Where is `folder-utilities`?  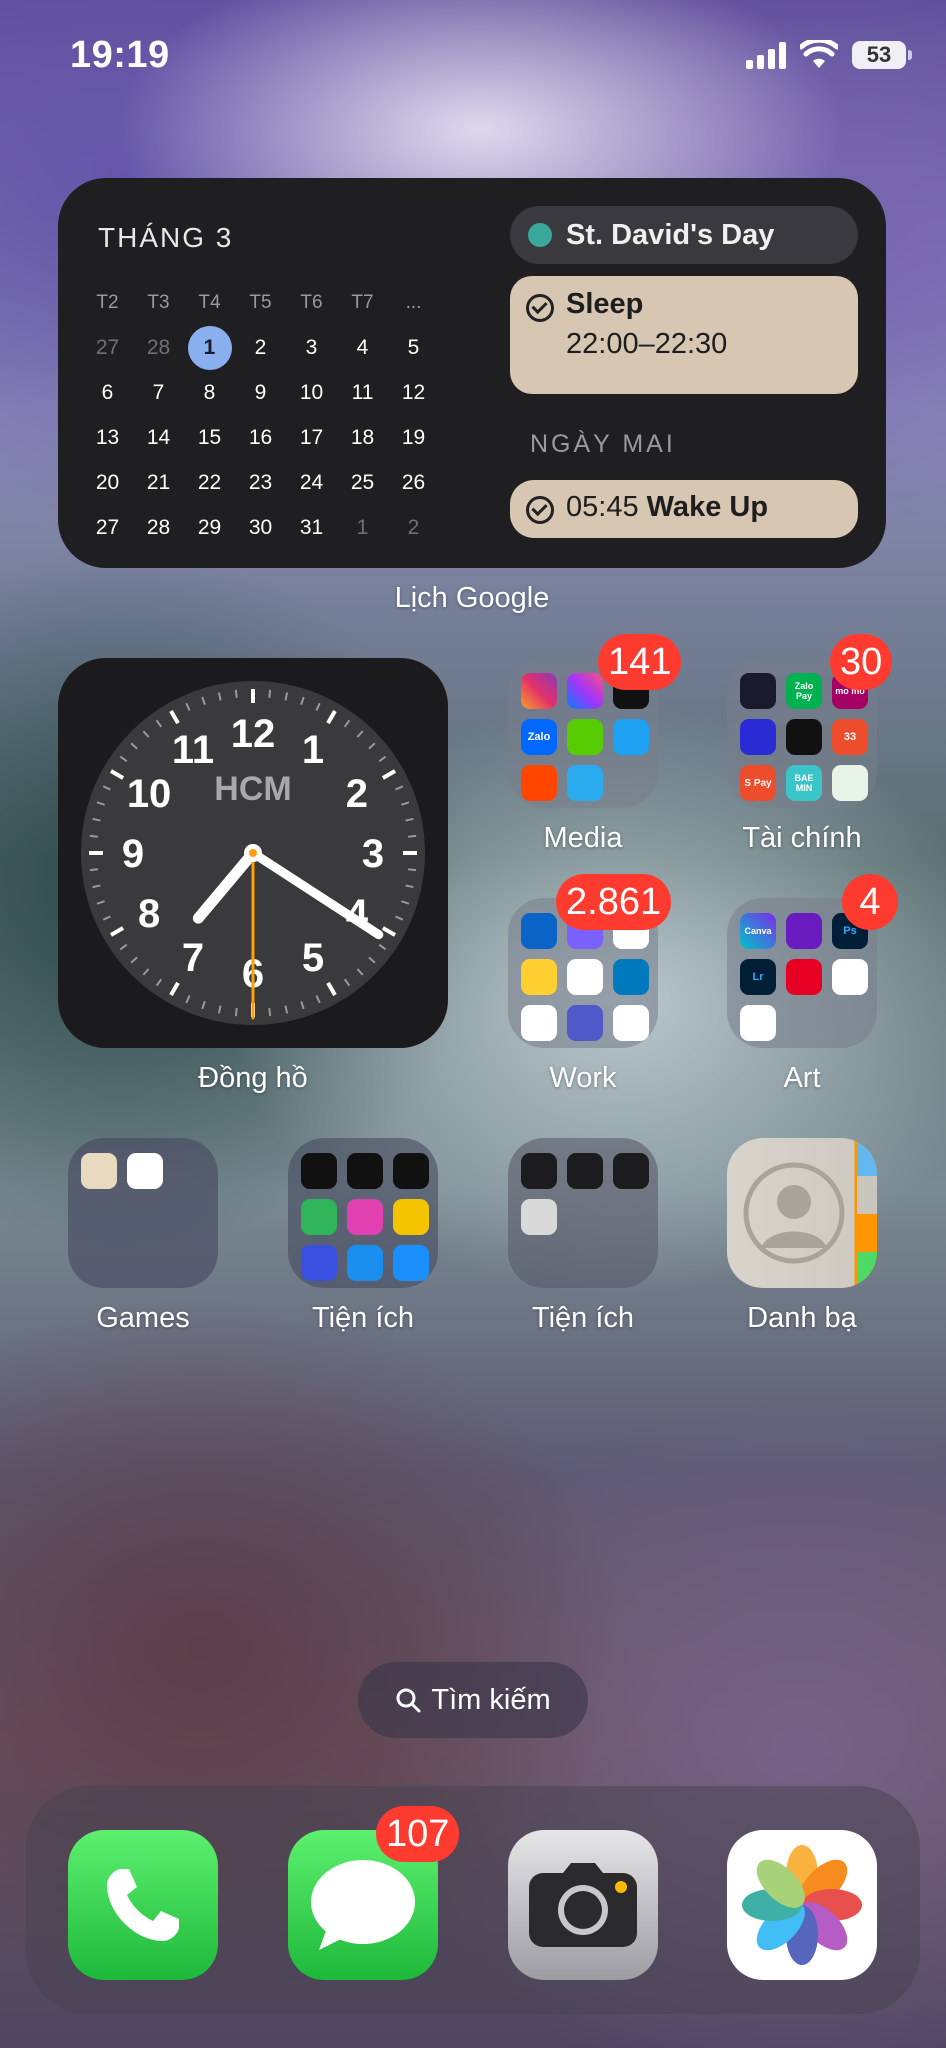 folder-utilities is located at coordinates (363, 1213).